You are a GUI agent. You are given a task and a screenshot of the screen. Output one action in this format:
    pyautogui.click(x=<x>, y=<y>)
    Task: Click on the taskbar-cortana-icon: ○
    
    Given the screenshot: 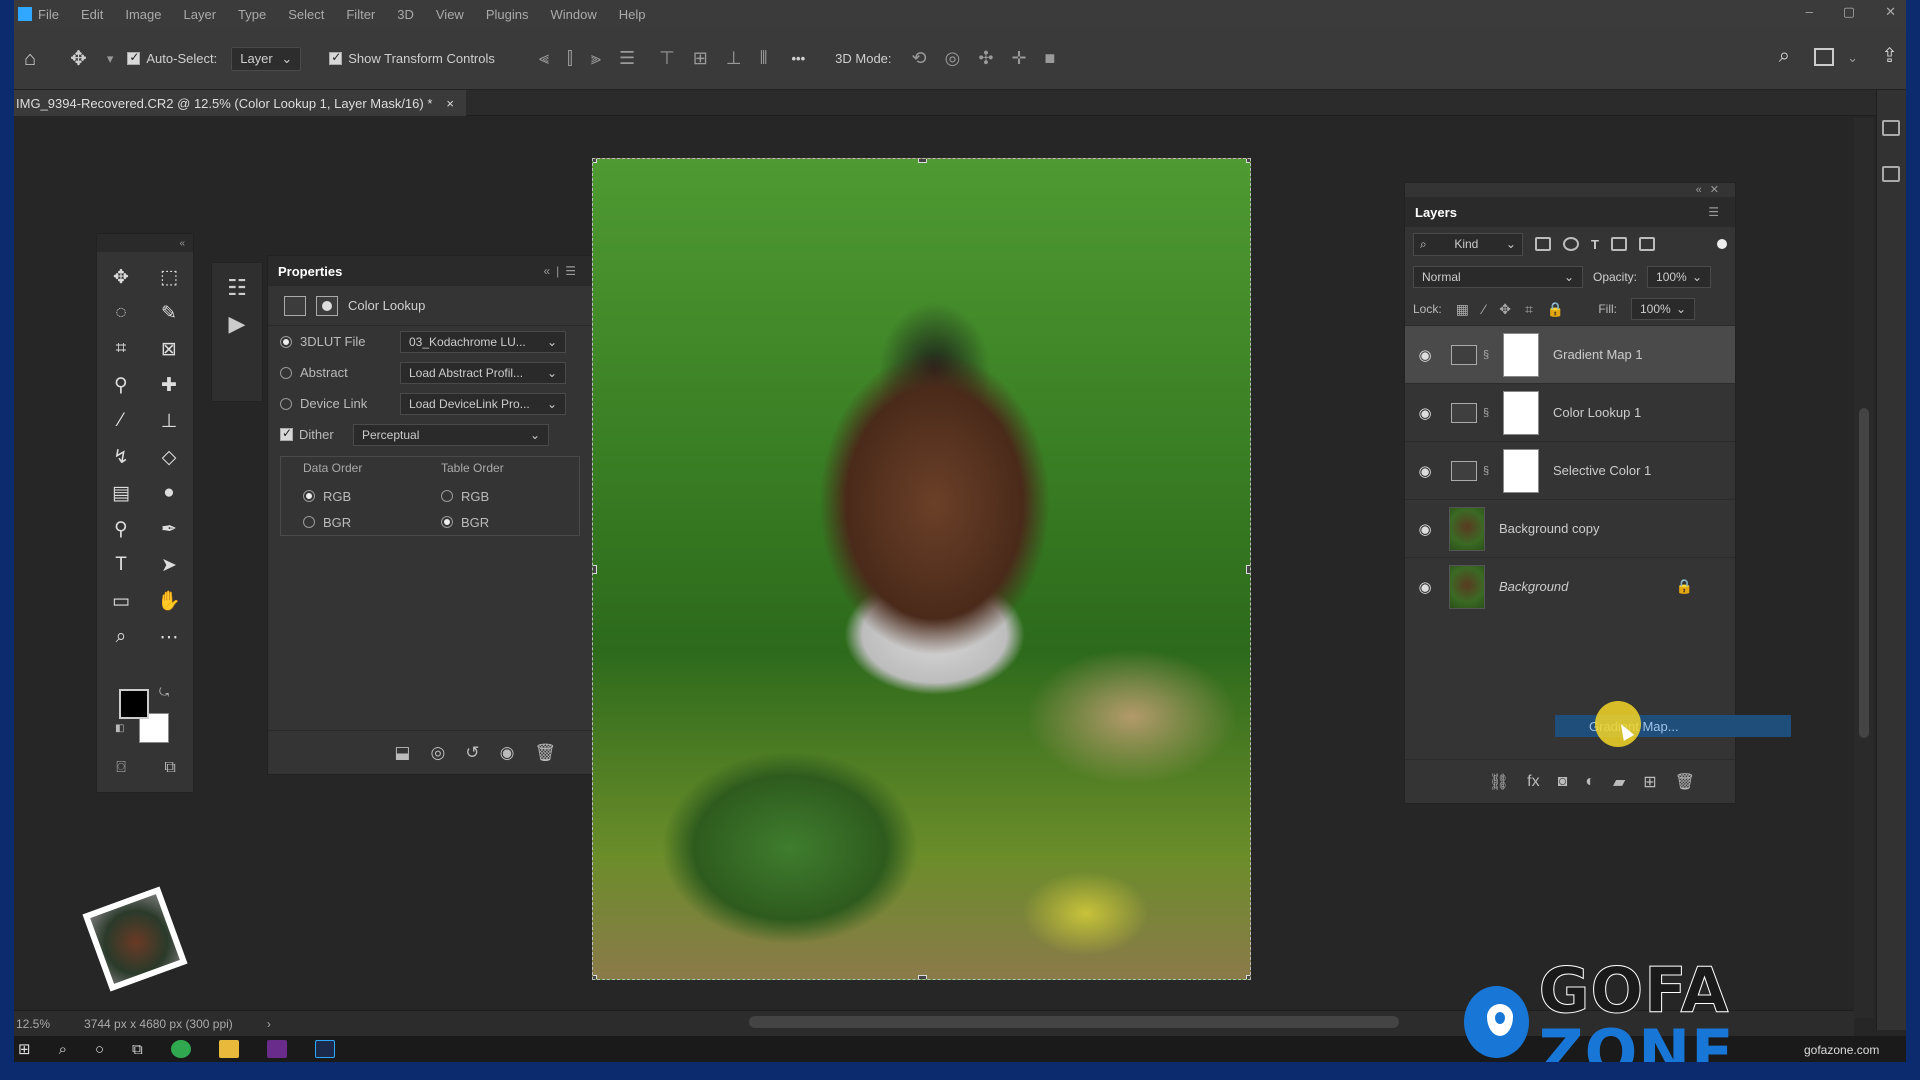 What is the action you would take?
    pyautogui.click(x=99, y=1049)
    